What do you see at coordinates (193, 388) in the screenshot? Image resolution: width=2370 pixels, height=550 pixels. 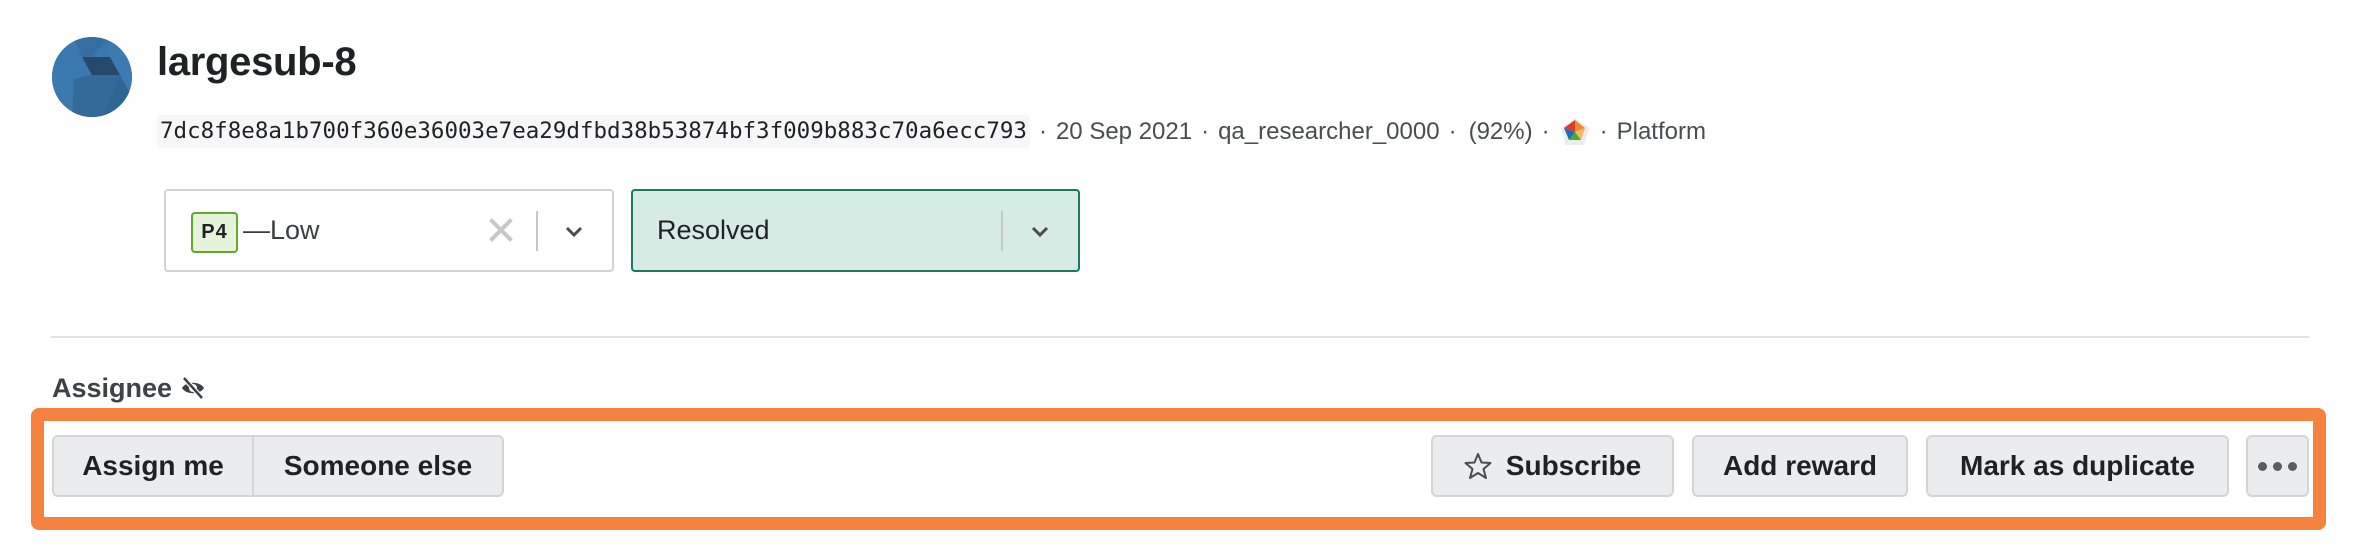 I see `eye-slash-icon` at bounding box center [193, 388].